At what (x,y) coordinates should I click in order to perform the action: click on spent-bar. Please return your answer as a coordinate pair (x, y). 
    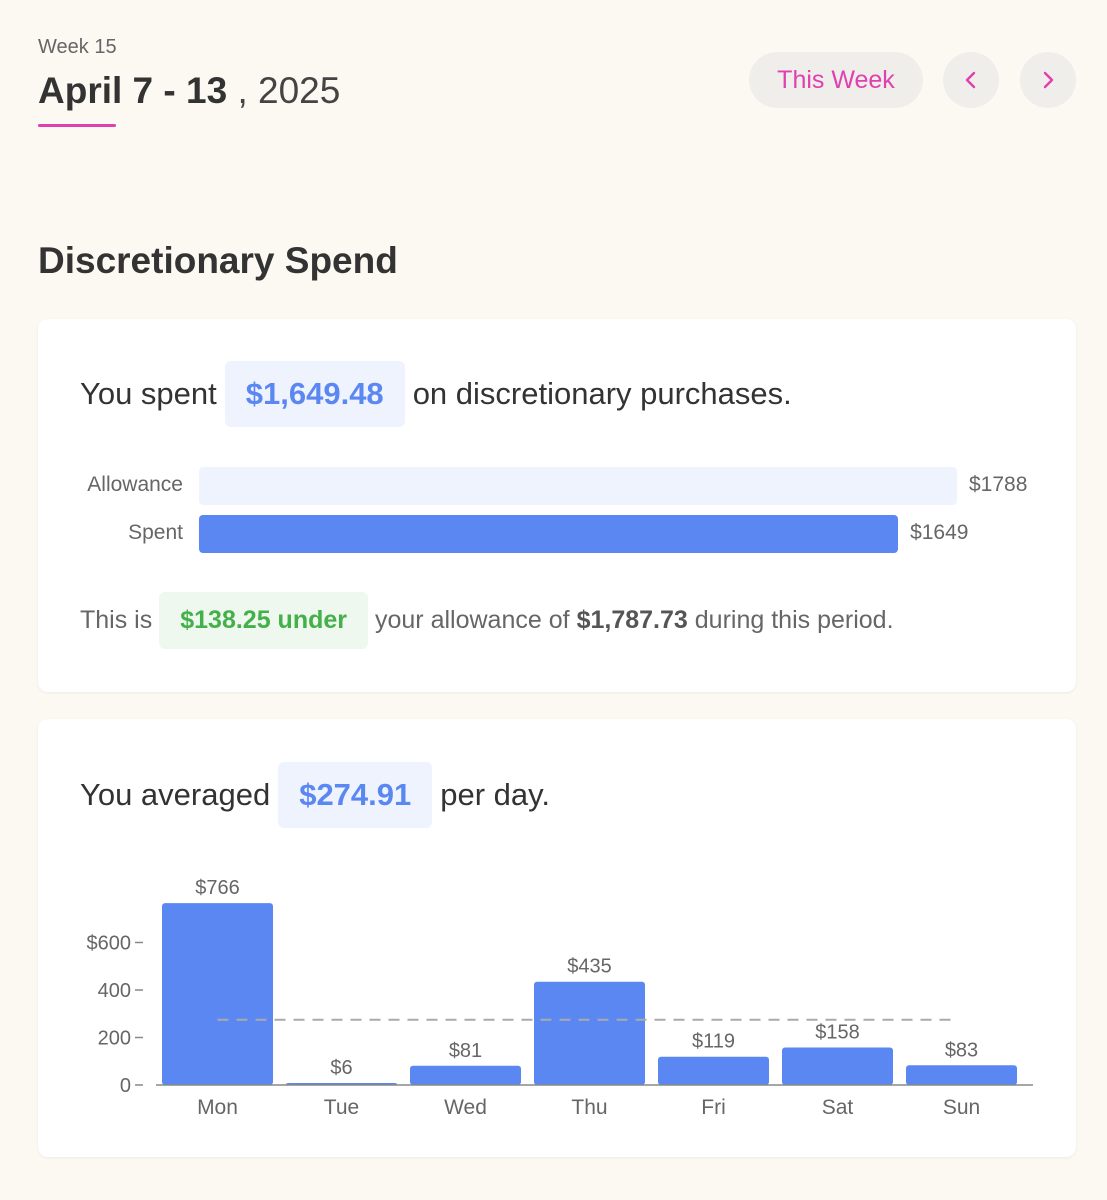
    Looking at the image, I should click on (549, 534).